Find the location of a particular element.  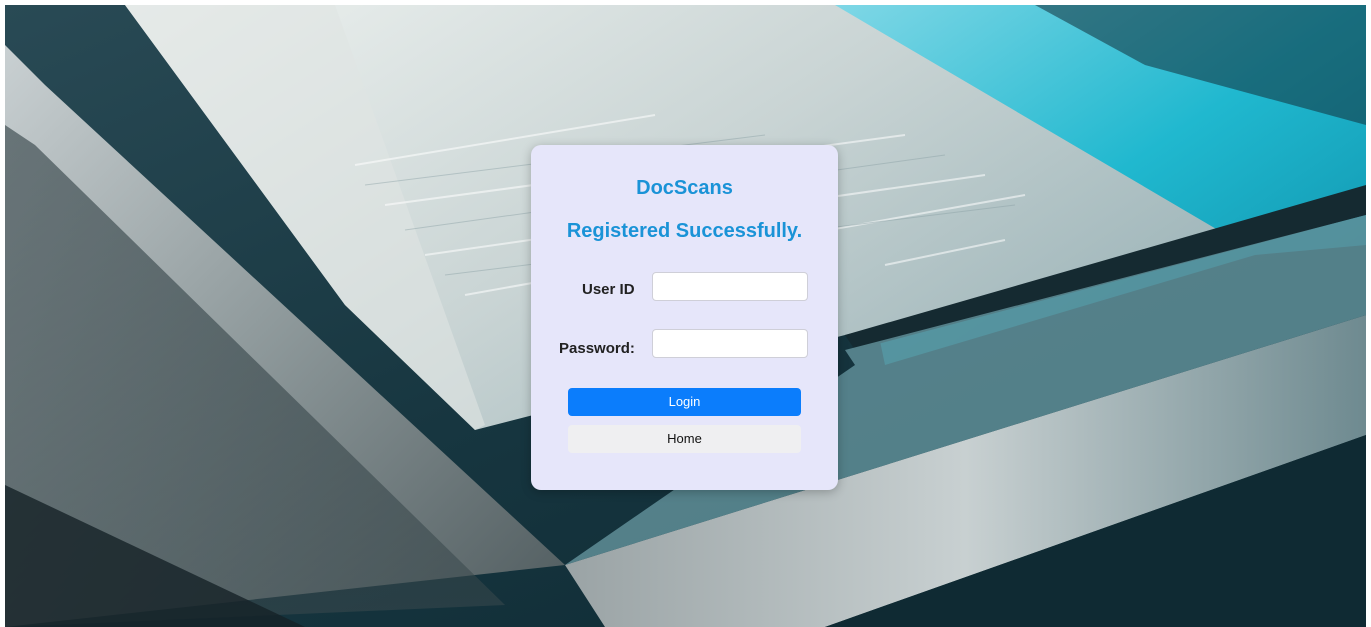

user-id-input is located at coordinates (730, 286).